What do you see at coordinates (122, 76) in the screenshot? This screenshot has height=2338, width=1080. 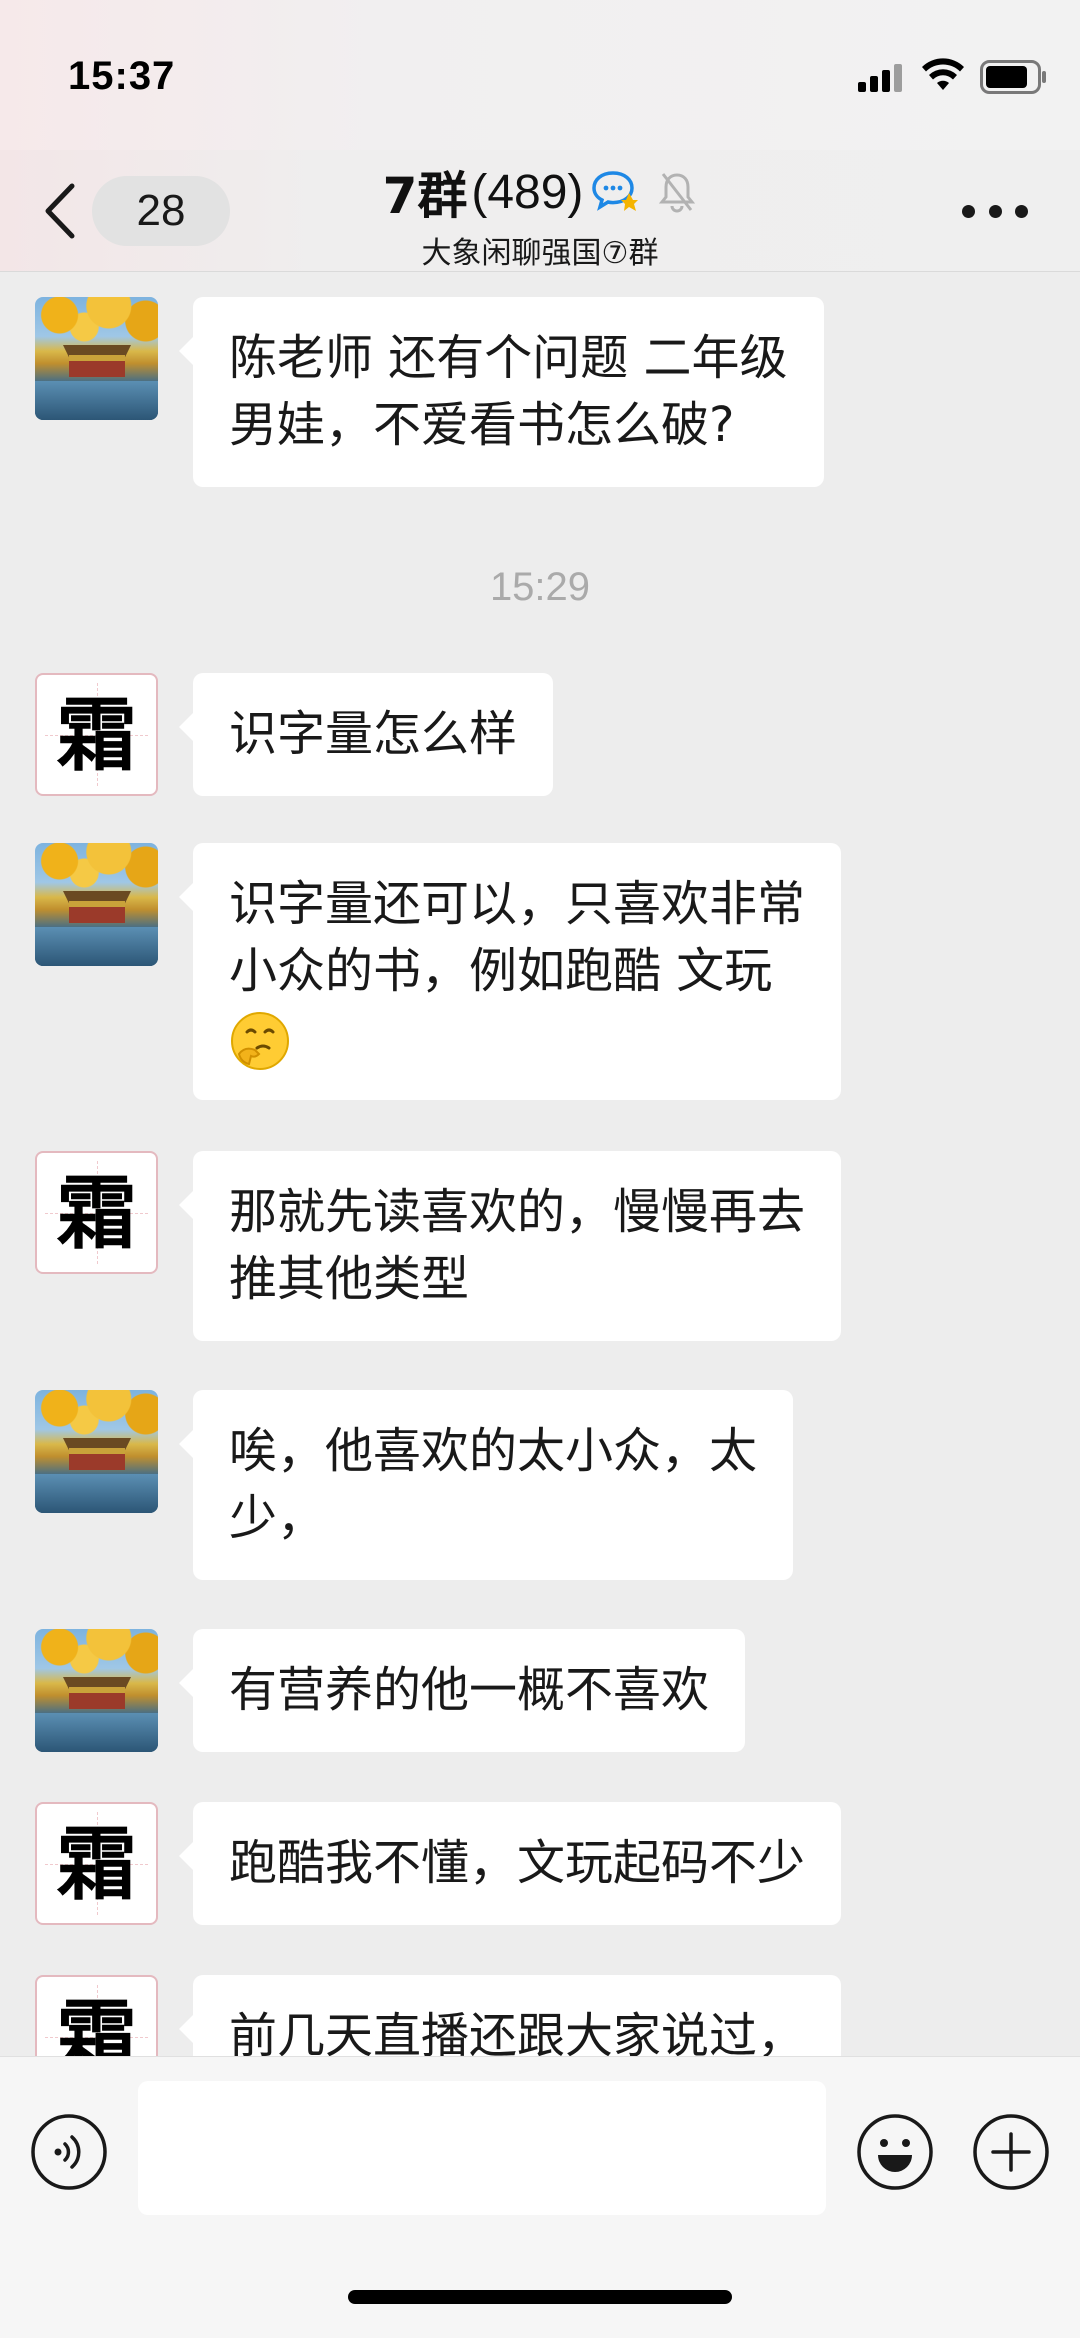 I see `status-time: 15:37` at bounding box center [122, 76].